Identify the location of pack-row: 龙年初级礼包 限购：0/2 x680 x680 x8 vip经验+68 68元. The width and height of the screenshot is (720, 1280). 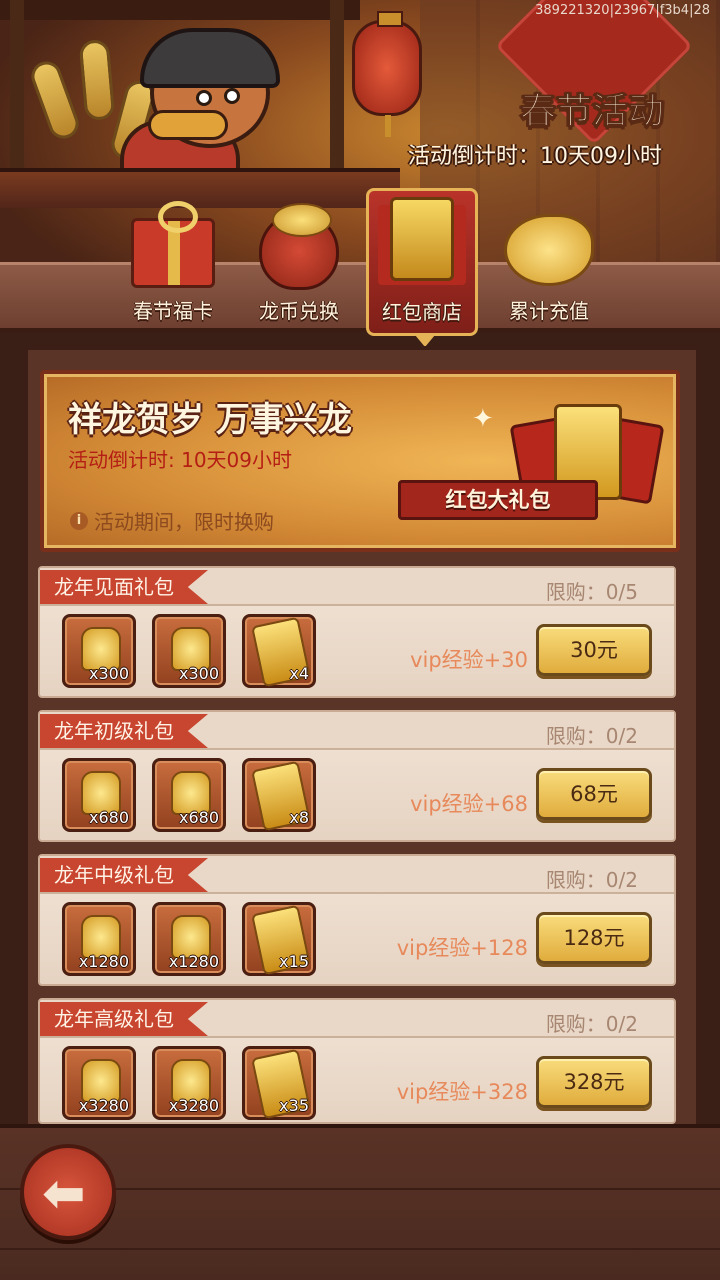
(357, 776).